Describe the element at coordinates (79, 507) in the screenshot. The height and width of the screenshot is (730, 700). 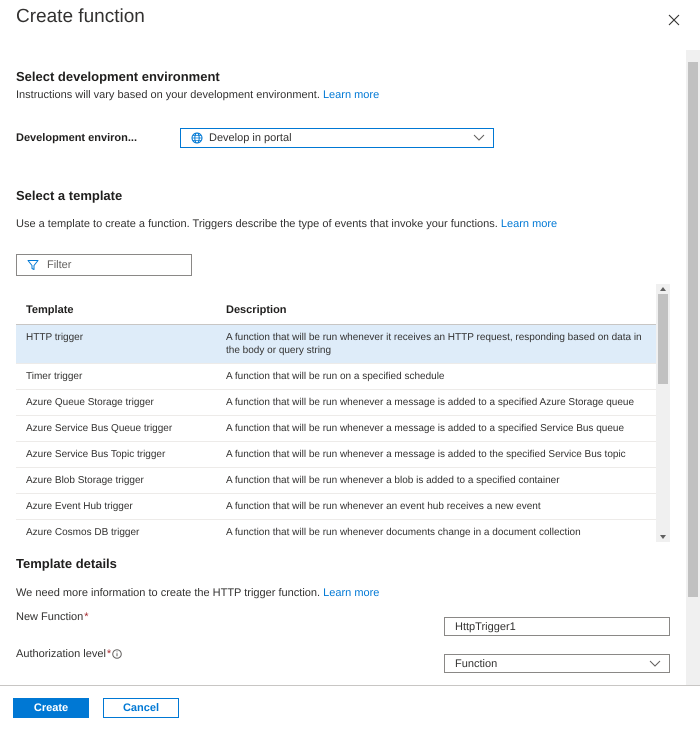
I see `template-name: Azure Event Hub trigger` at that location.